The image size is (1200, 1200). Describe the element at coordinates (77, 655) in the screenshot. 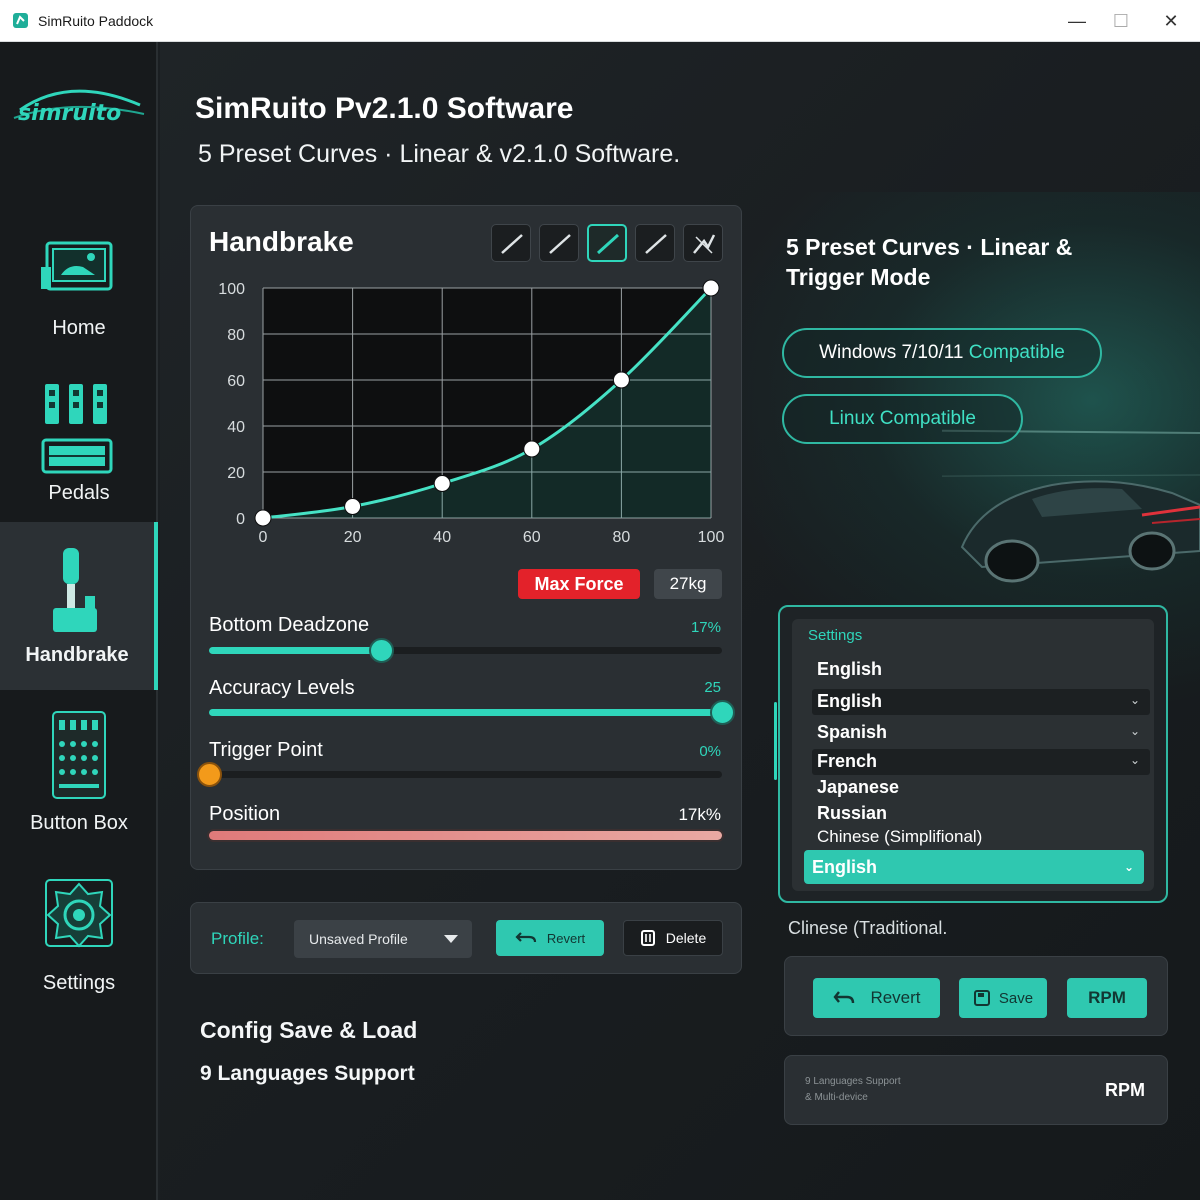

I see `sidebar-item-label: Handbrake` at that location.